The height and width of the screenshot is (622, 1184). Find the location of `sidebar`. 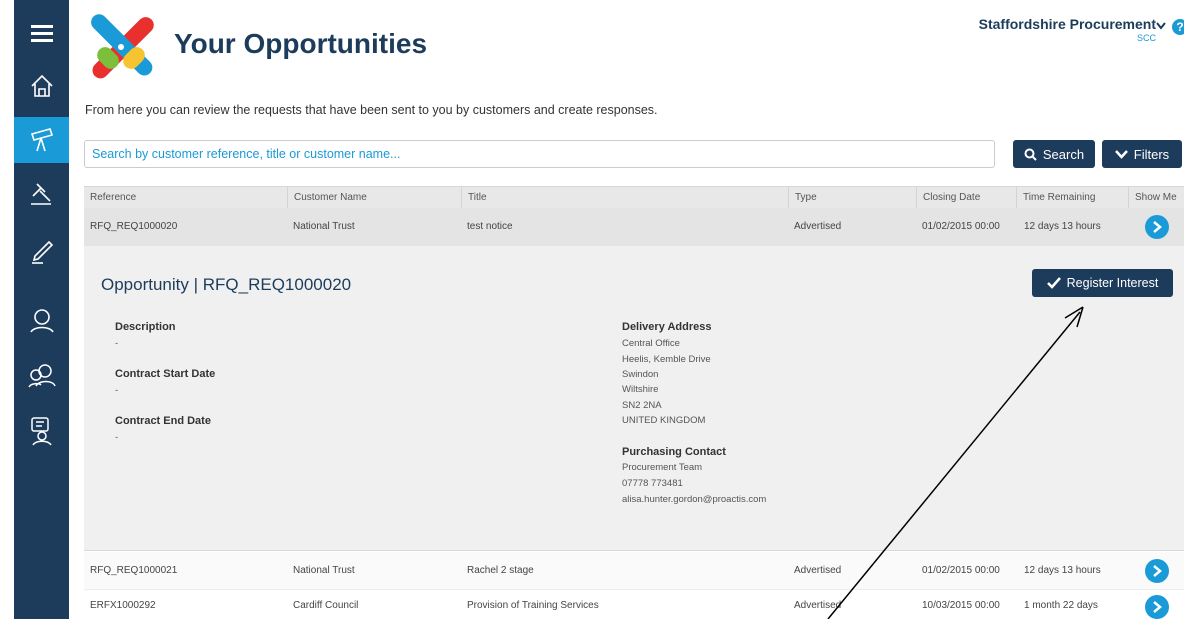

sidebar is located at coordinates (41, 309).